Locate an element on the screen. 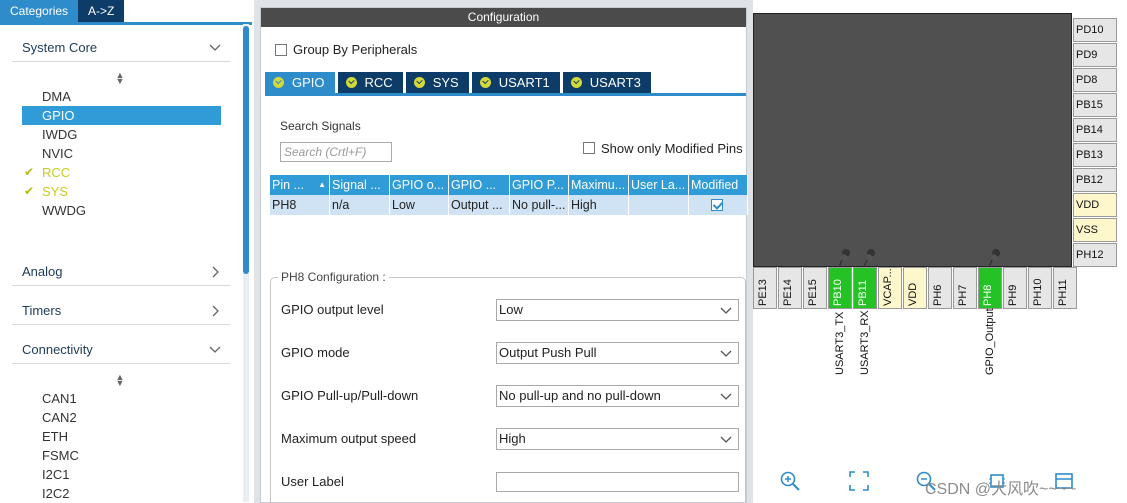  column-header: Pin ... ▲ is located at coordinates (300, 185).